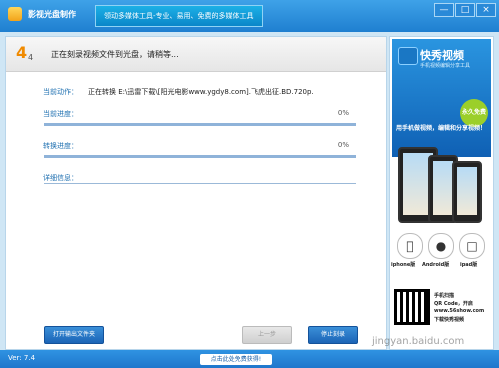 This screenshot has height=368, width=499. What do you see at coordinates (22, 52) in the screenshot?
I see `step-current-number: 4` at bounding box center [22, 52].